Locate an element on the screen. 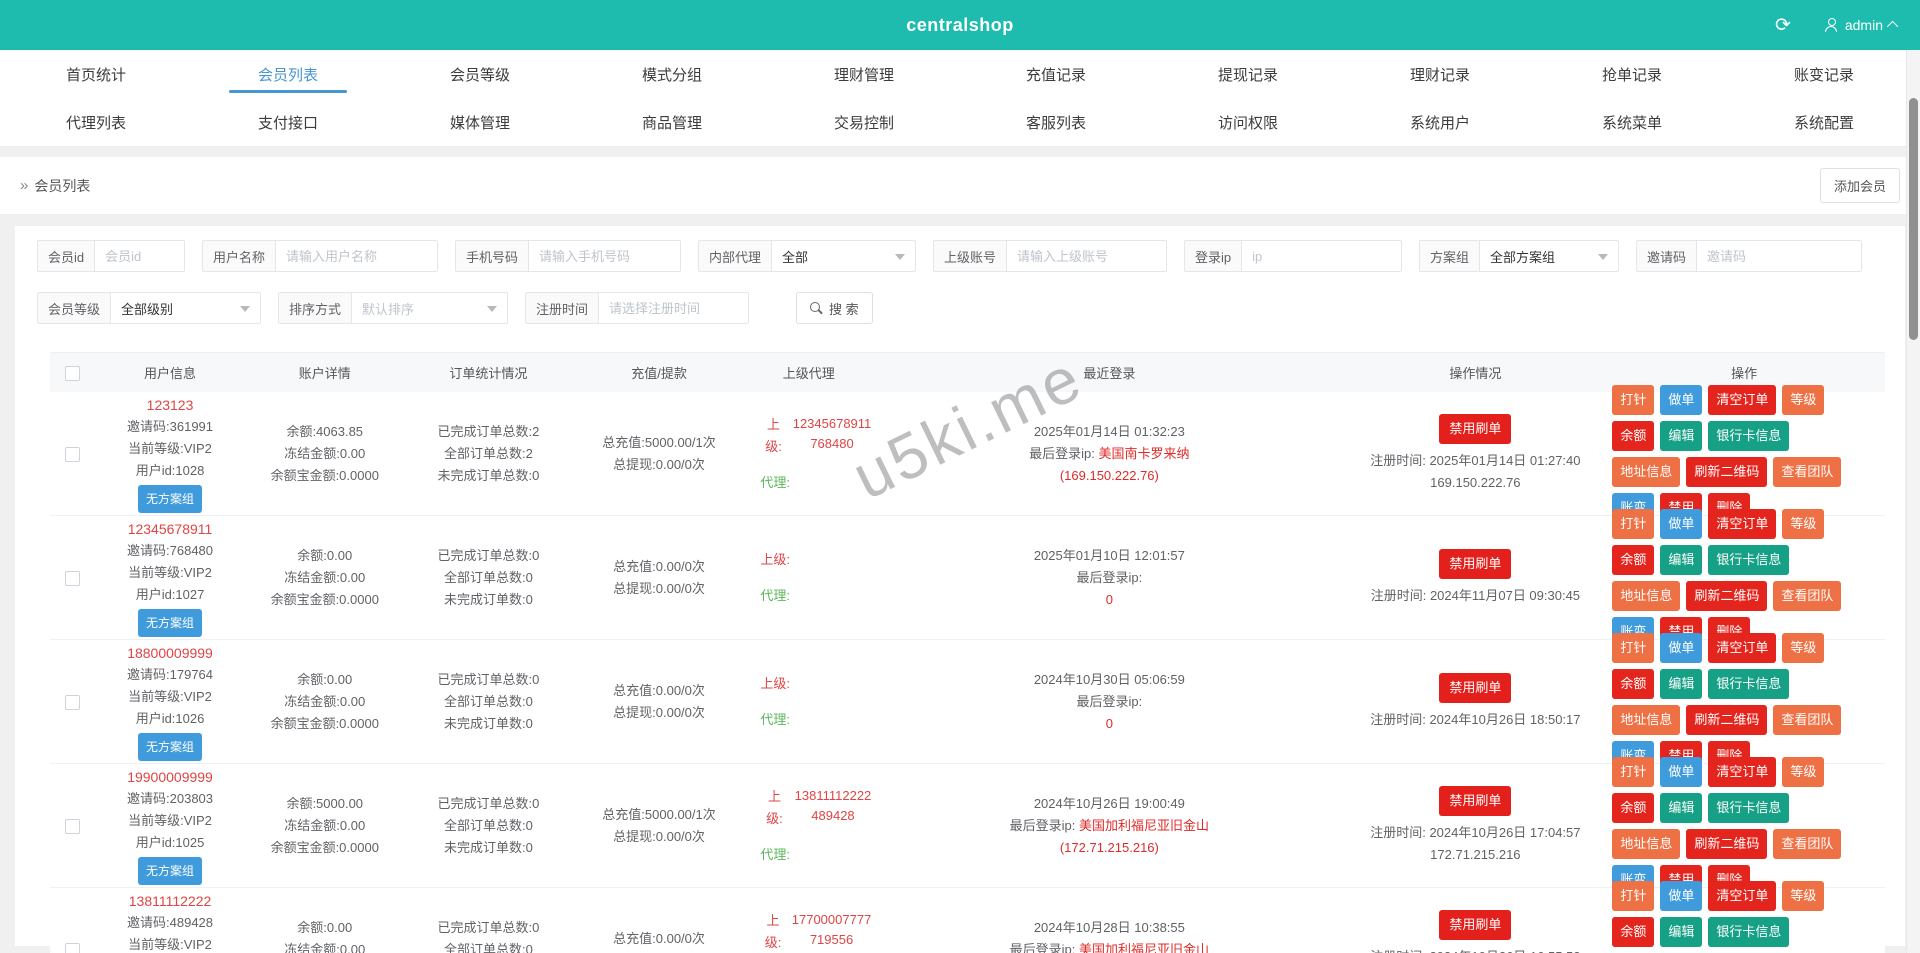  parent-account-input is located at coordinates (1086, 256).